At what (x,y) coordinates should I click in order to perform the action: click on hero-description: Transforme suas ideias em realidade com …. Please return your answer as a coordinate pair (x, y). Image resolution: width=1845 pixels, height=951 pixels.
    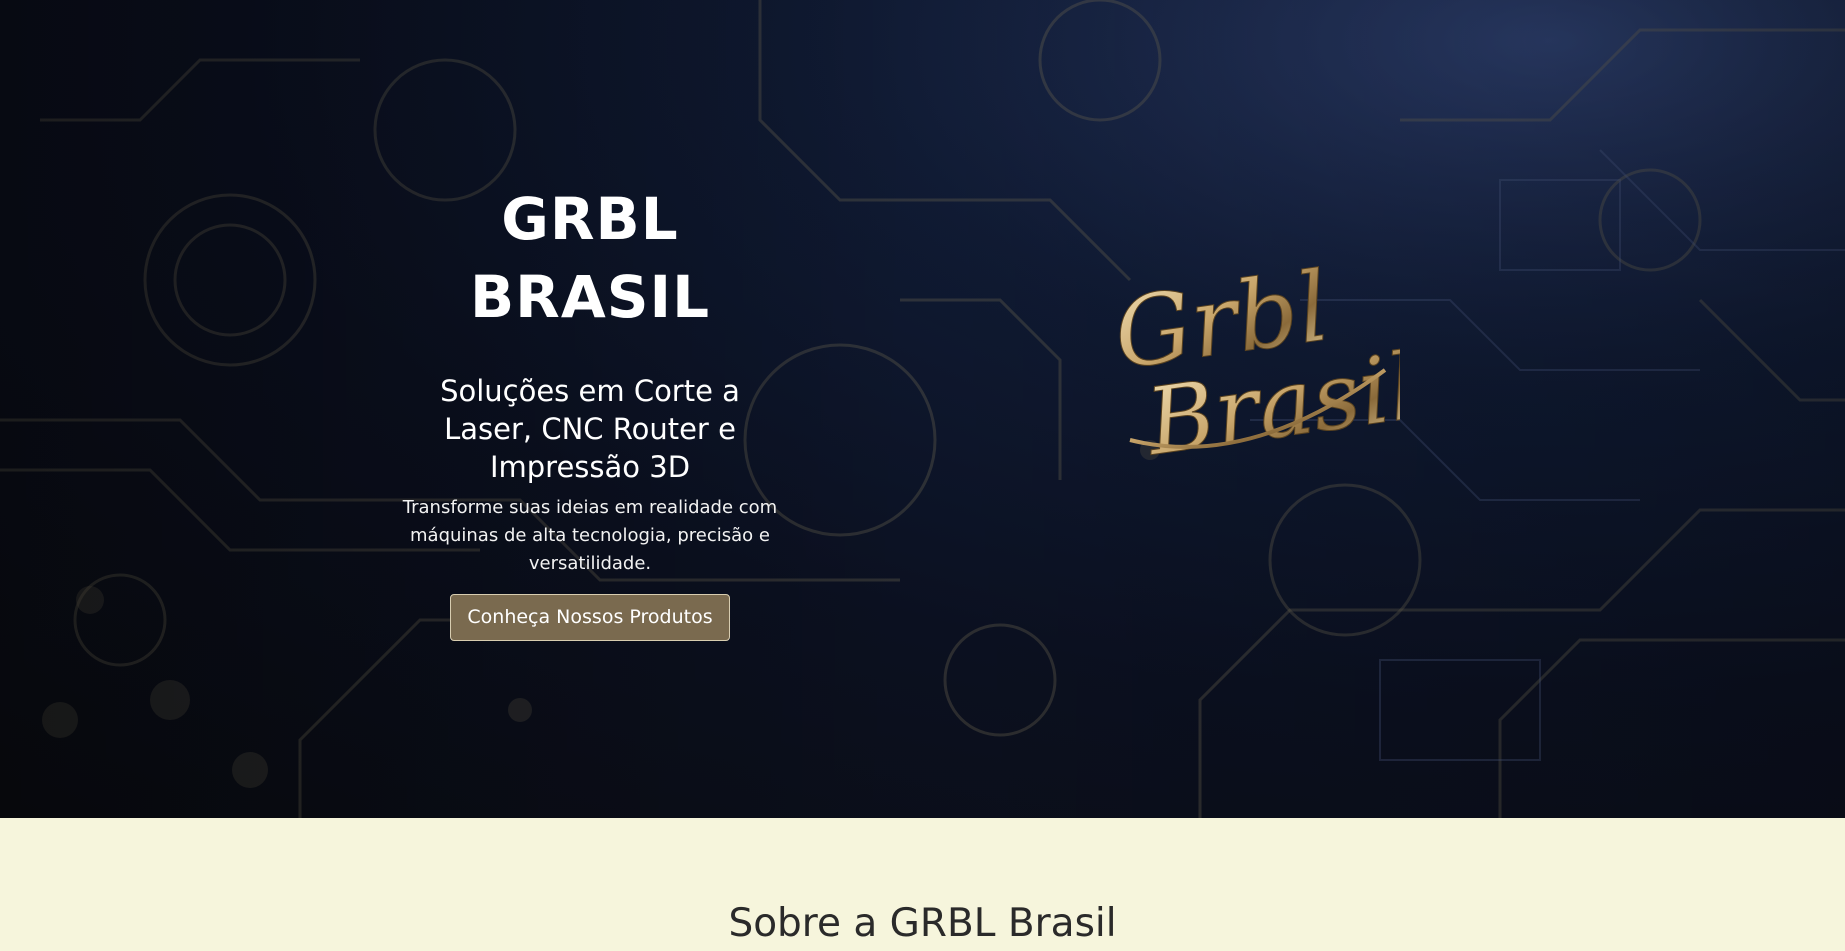
    Looking at the image, I should click on (590, 535).